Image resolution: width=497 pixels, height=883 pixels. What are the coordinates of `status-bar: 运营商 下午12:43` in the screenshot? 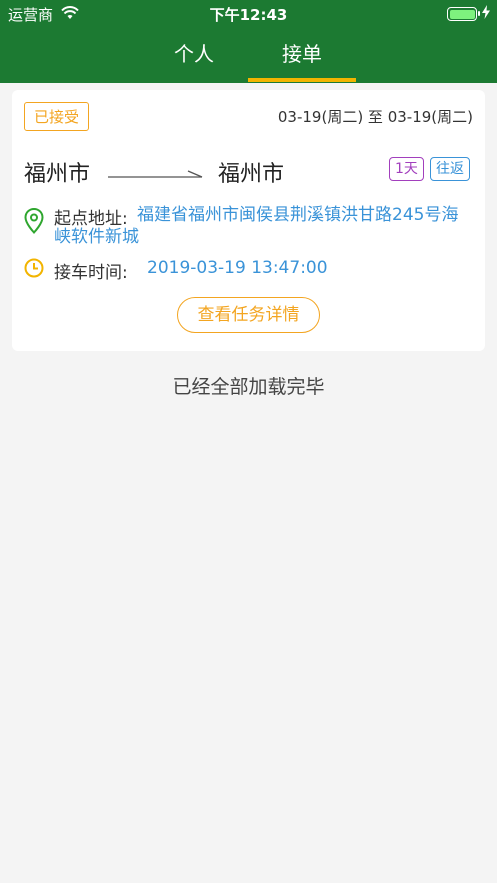 It's located at (248, 13).